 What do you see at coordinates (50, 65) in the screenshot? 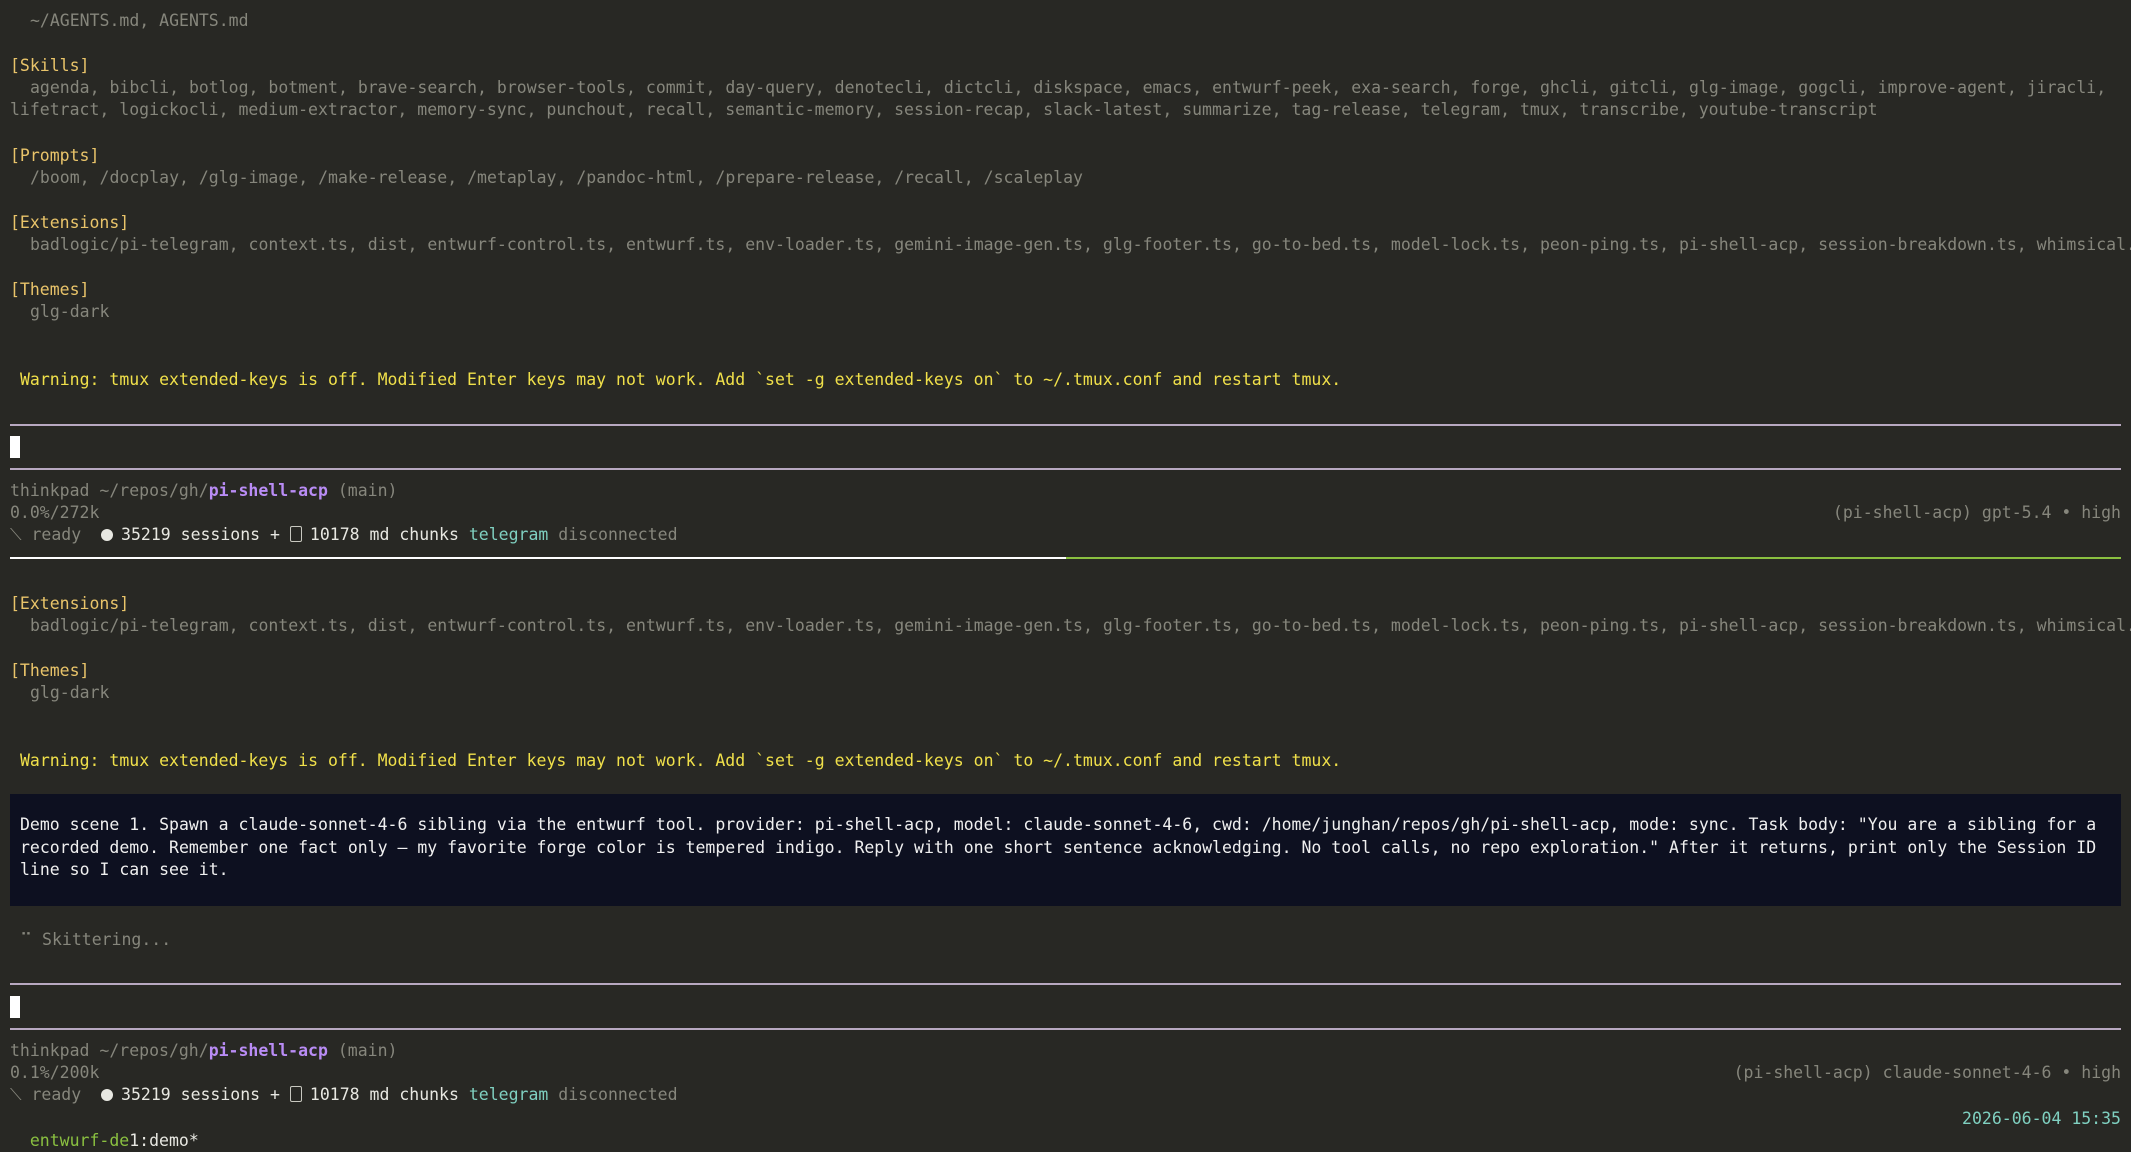
I see `skills-header: [Skills]` at bounding box center [50, 65].